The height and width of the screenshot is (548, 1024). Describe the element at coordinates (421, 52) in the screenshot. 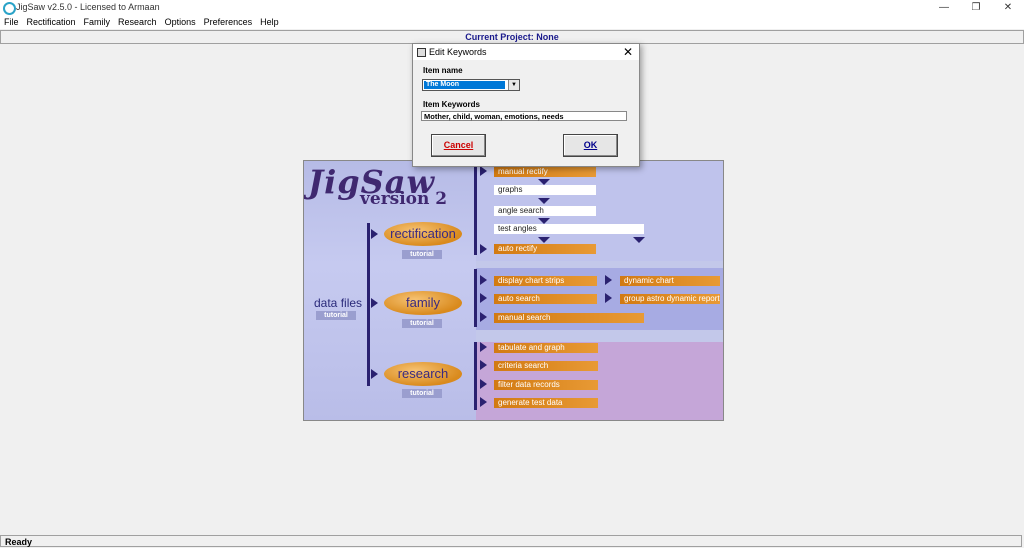

I see `dialog-icon` at that location.